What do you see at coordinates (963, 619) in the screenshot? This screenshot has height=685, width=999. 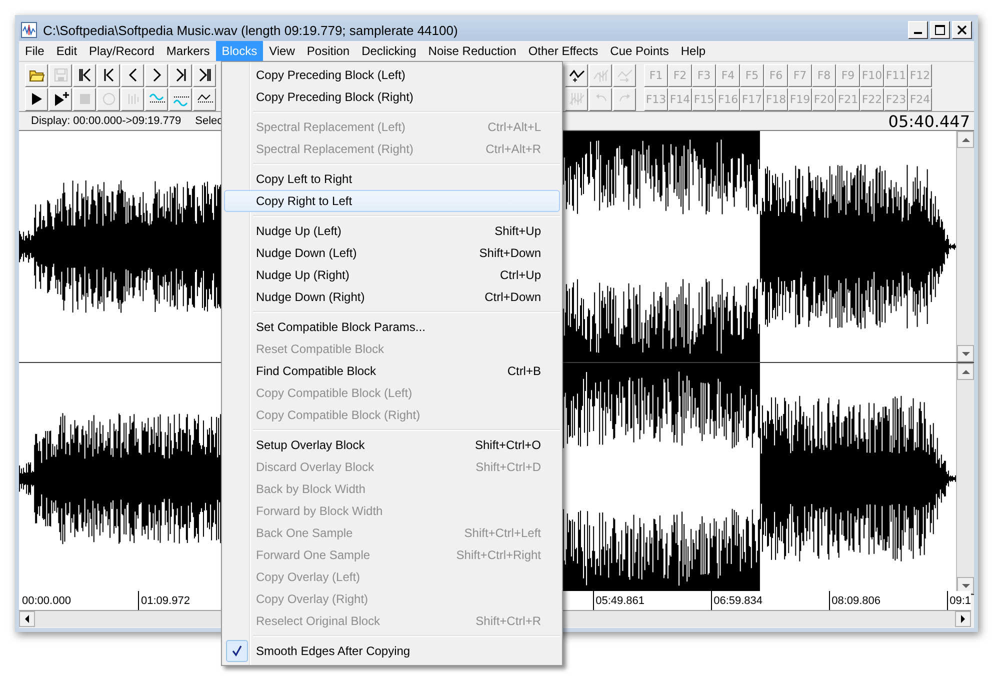 I see `right-arrow-icon` at bounding box center [963, 619].